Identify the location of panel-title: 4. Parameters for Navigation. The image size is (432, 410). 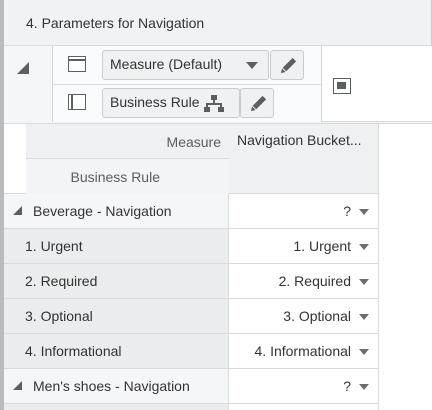
(115, 23).